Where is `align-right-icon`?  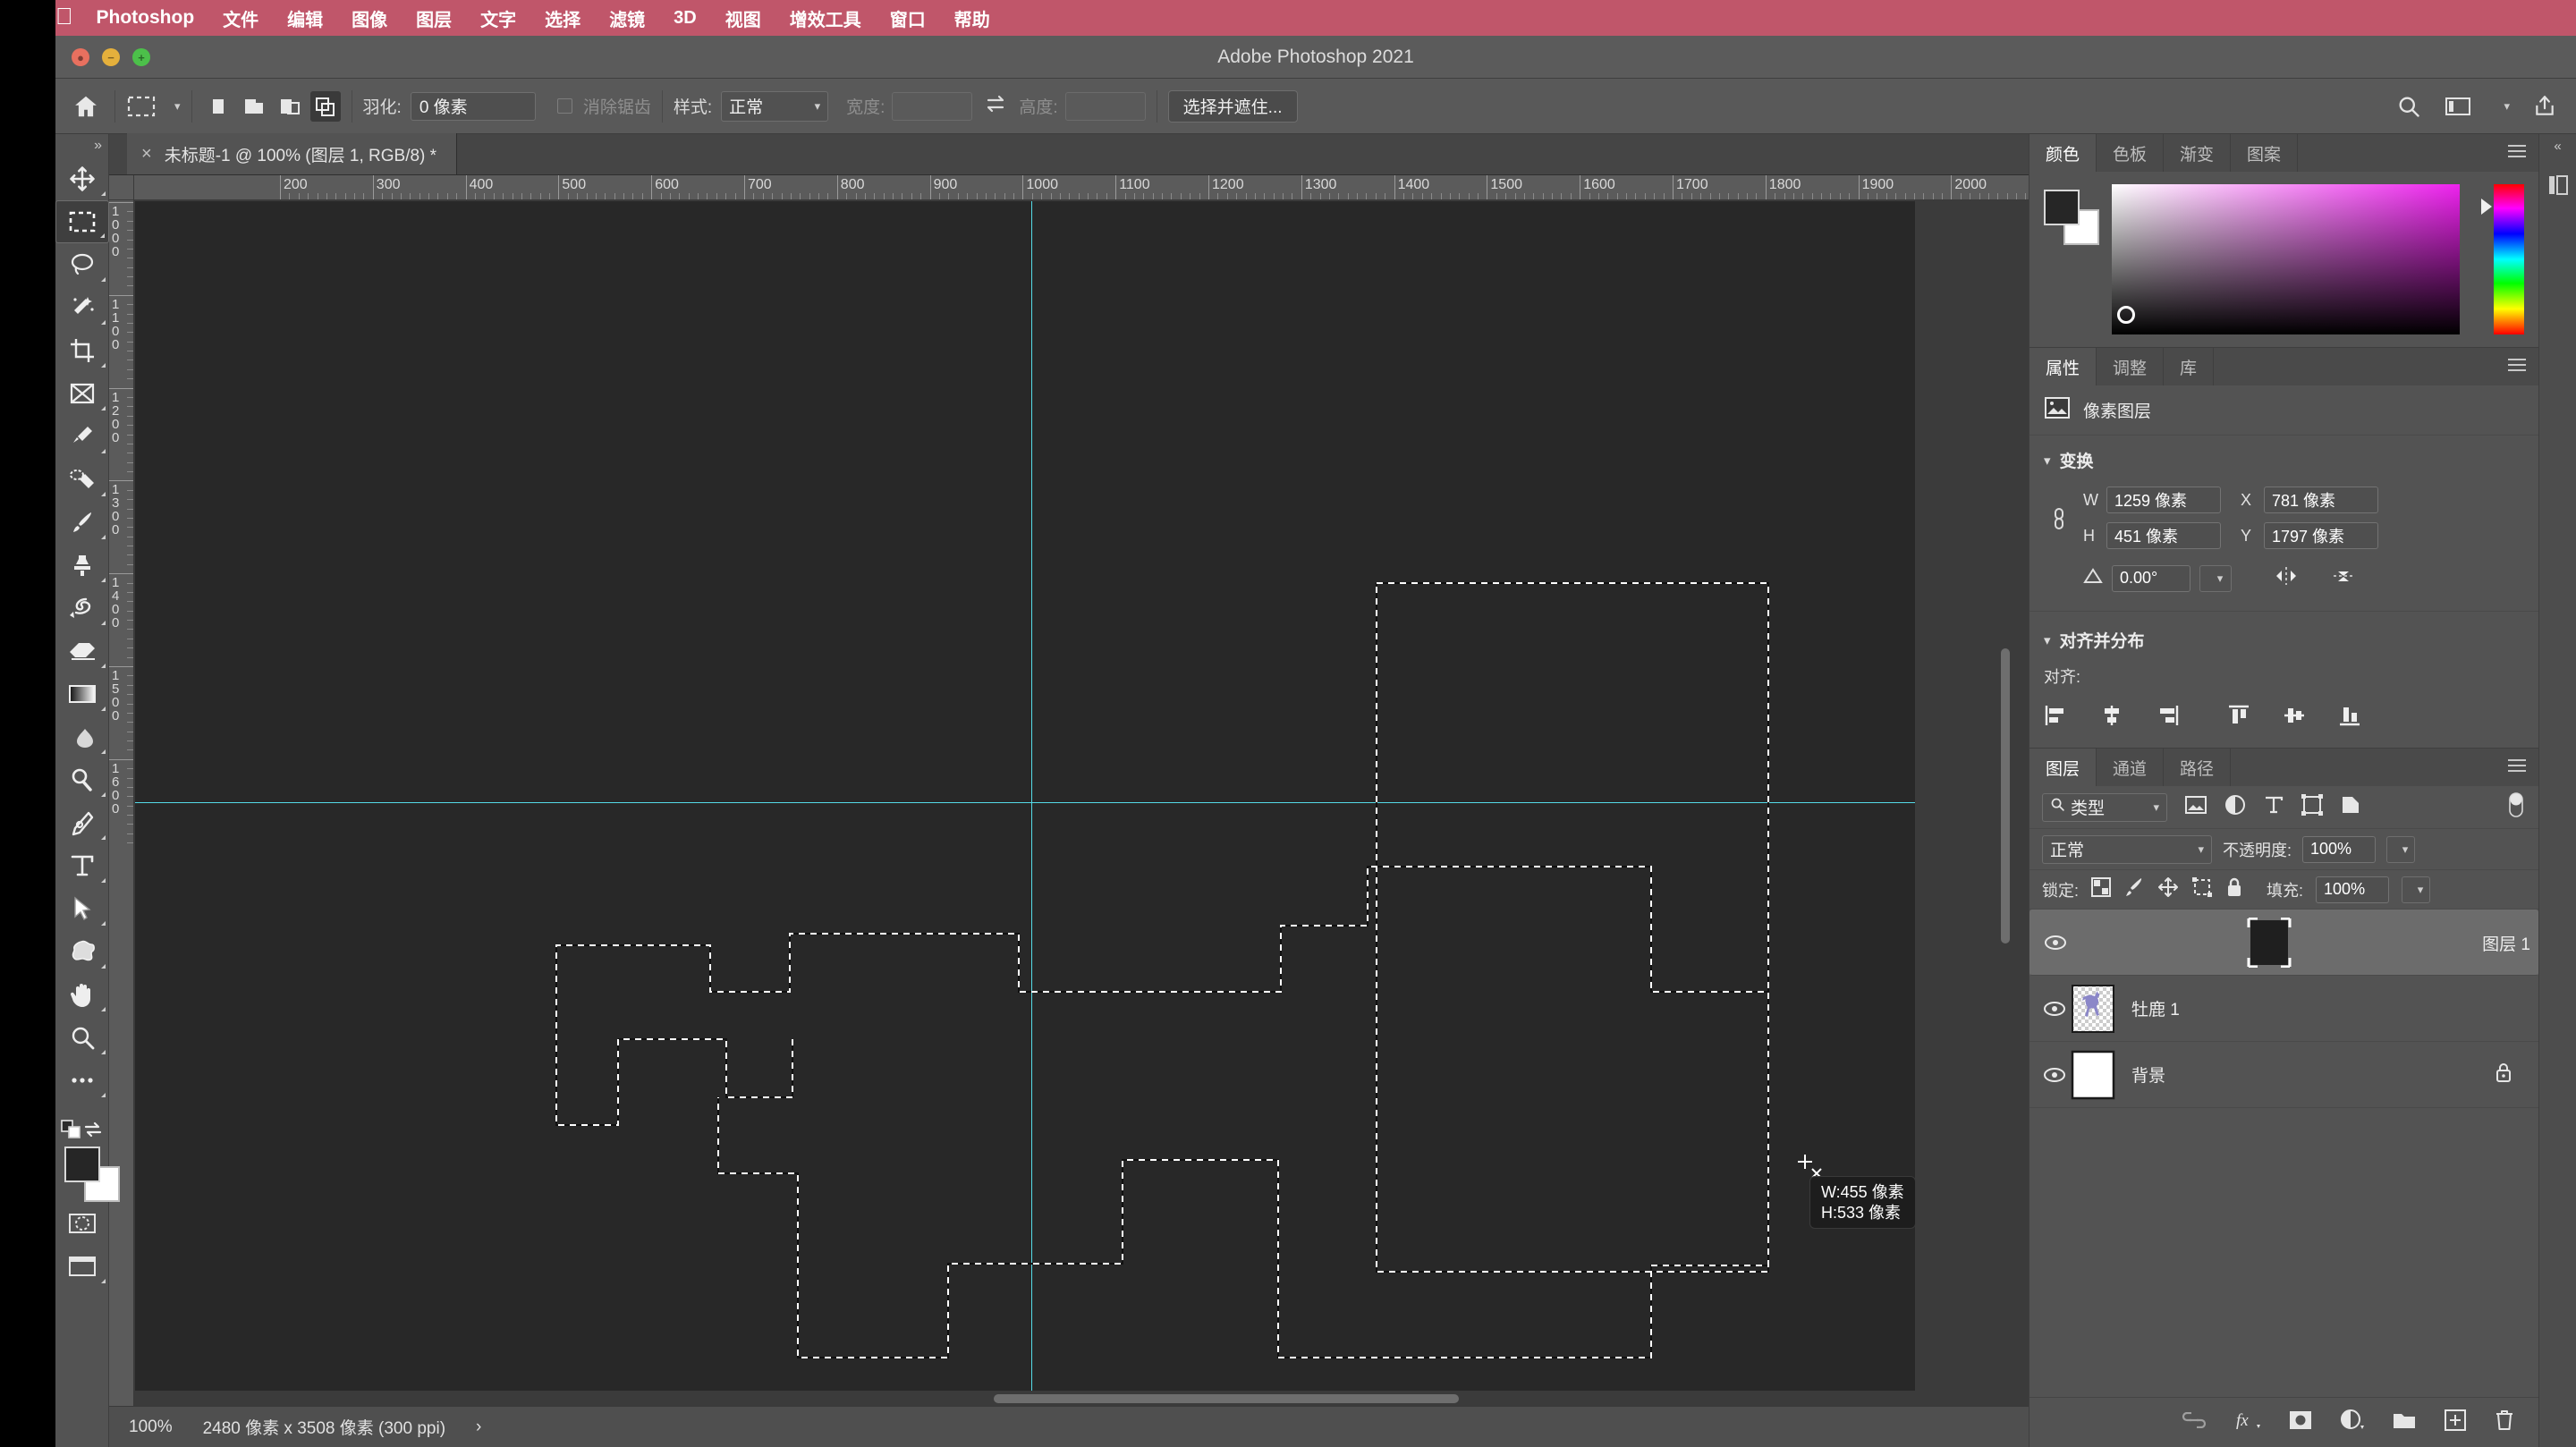
align-right-icon is located at coordinates (2167, 718).